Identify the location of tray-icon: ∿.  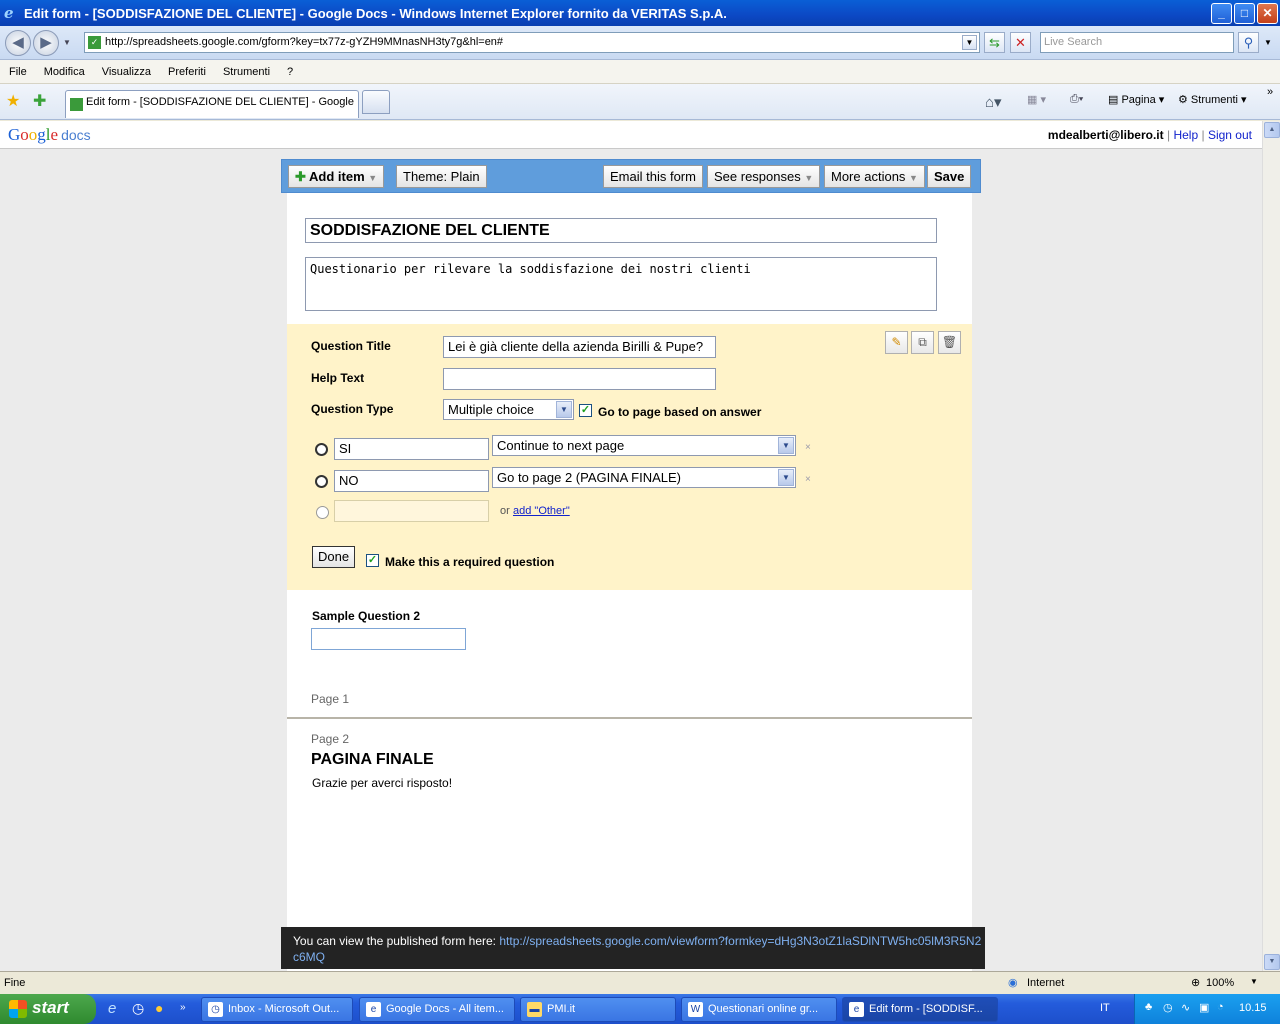
(1185, 1007).